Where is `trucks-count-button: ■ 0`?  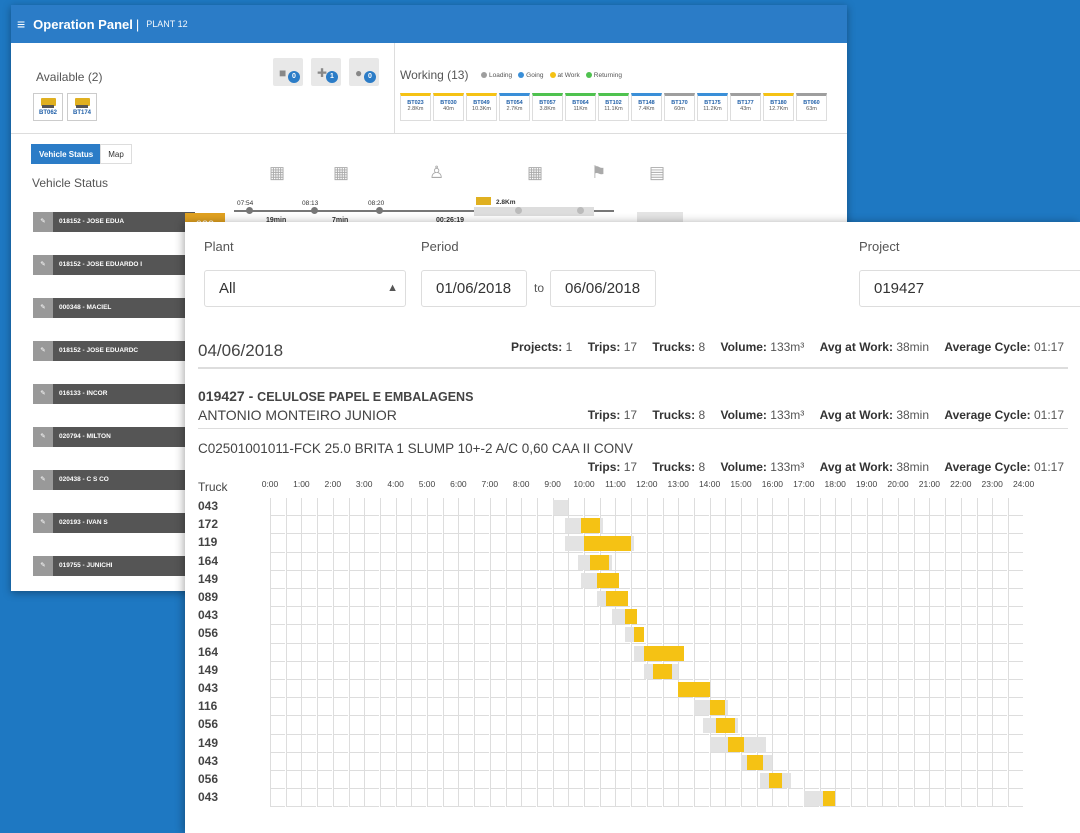
trucks-count-button: ■ 0 is located at coordinates (288, 72).